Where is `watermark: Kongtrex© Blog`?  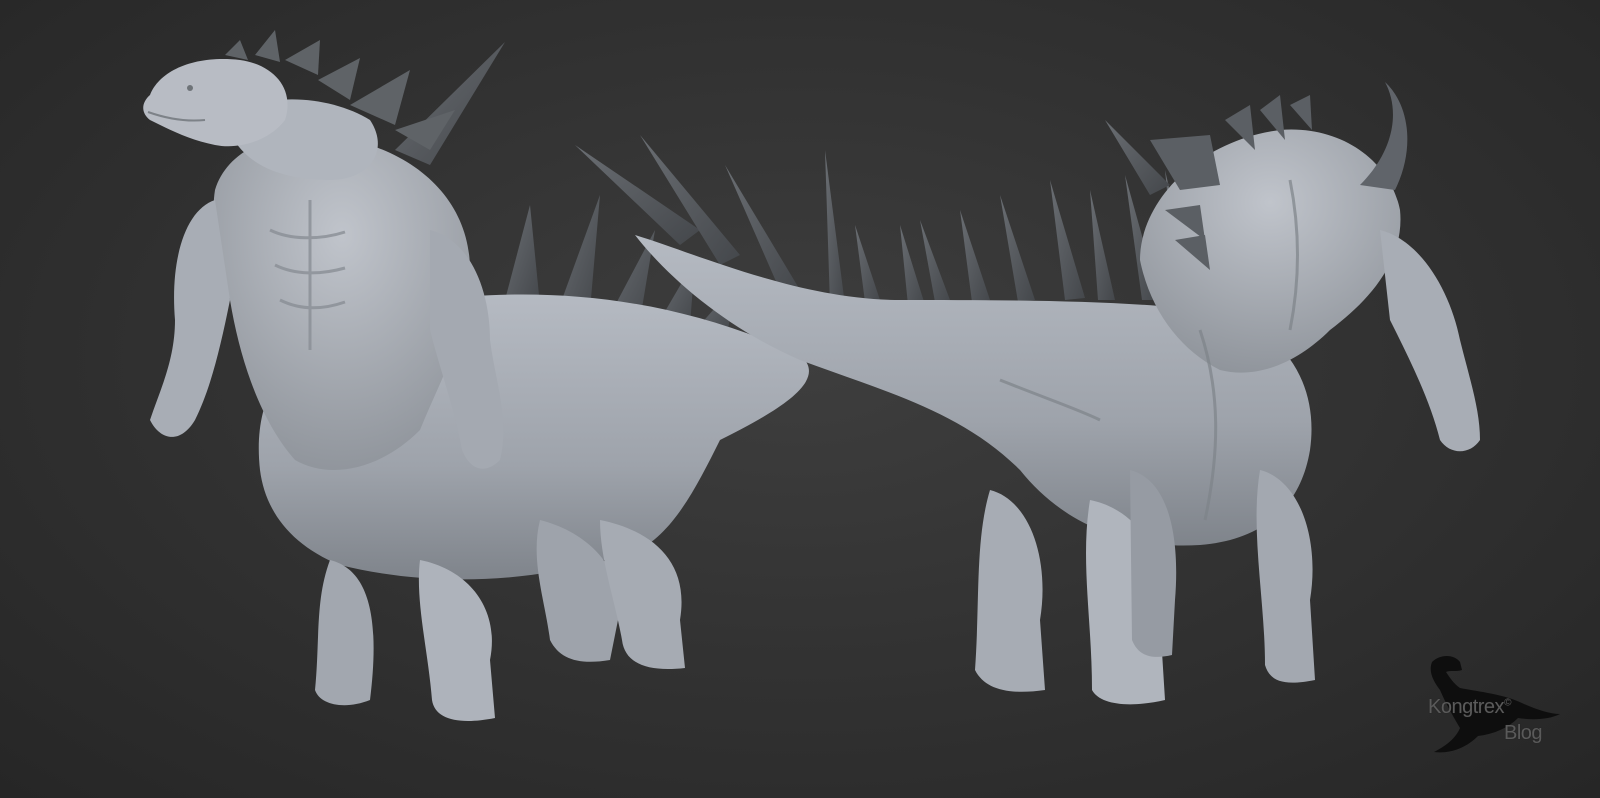 watermark: Kongtrex© Blog is located at coordinates (1495, 703).